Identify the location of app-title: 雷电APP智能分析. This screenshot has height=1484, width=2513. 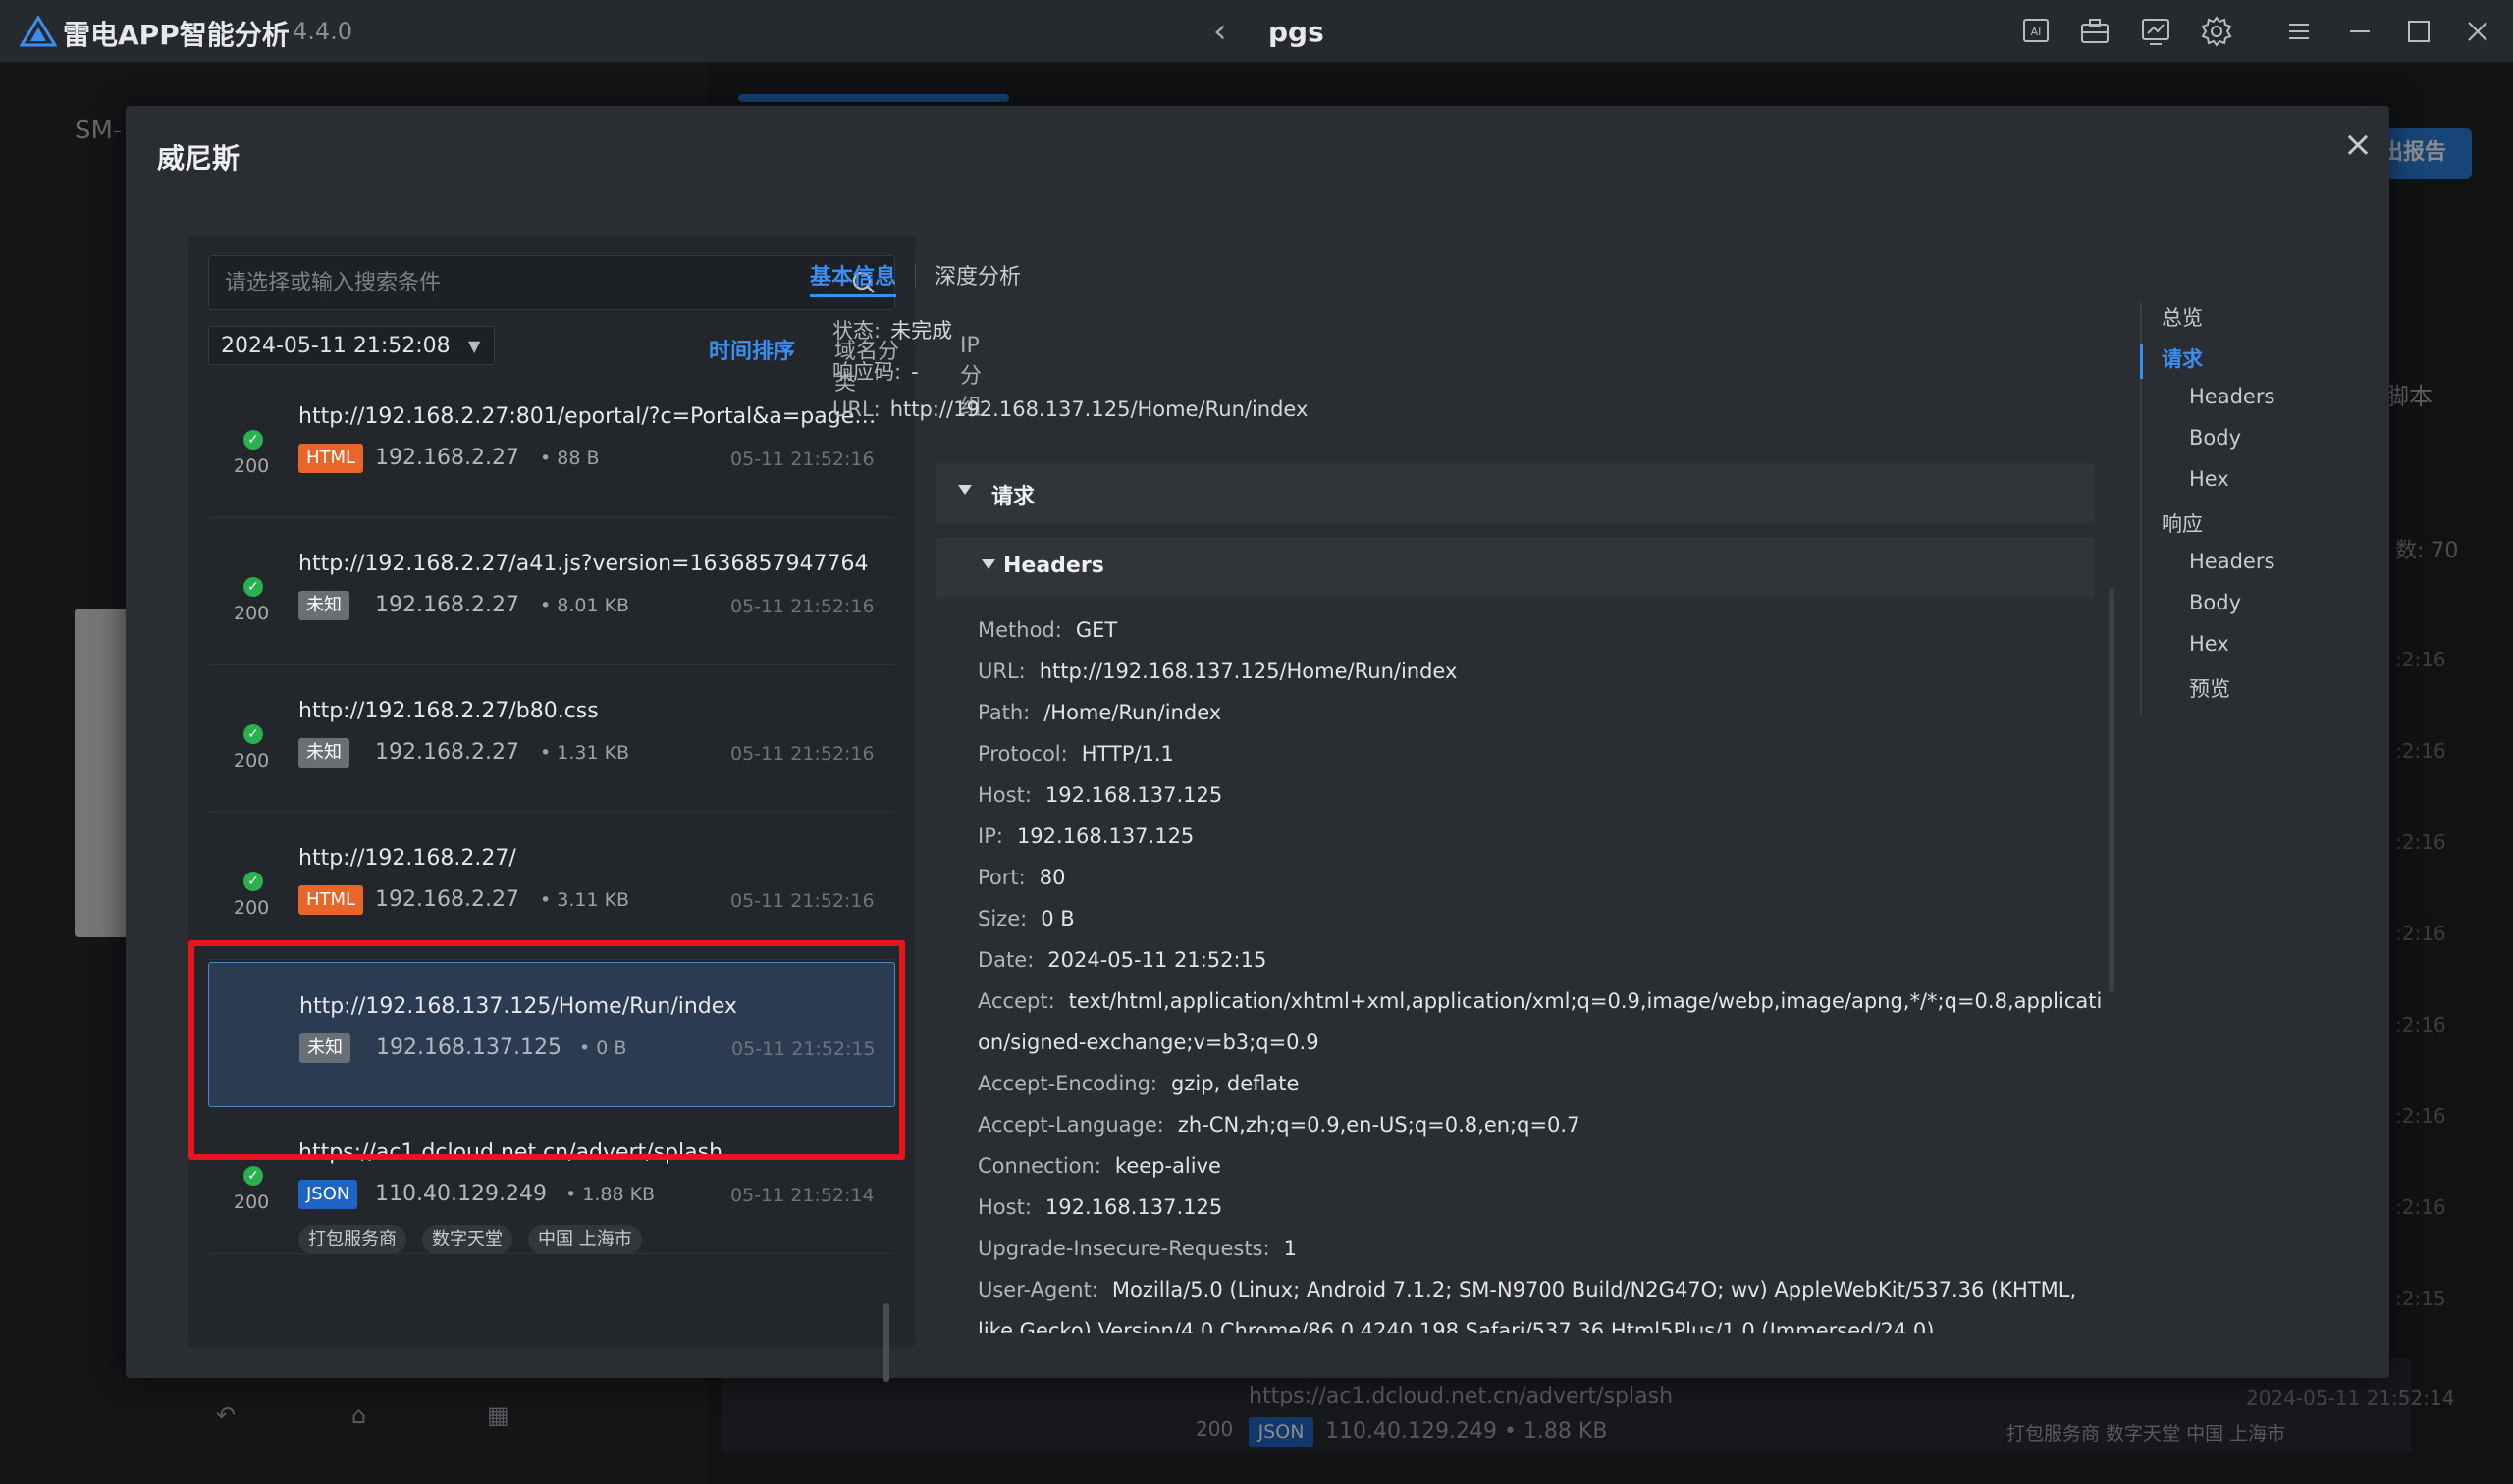
(177, 35).